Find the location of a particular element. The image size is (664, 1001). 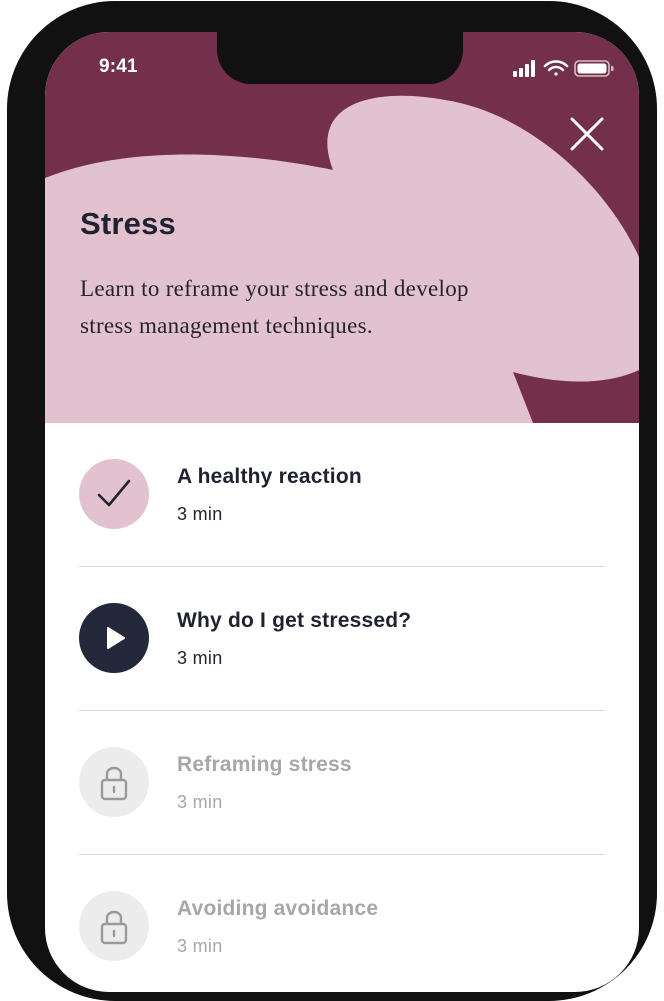

close-button is located at coordinates (587, 134).